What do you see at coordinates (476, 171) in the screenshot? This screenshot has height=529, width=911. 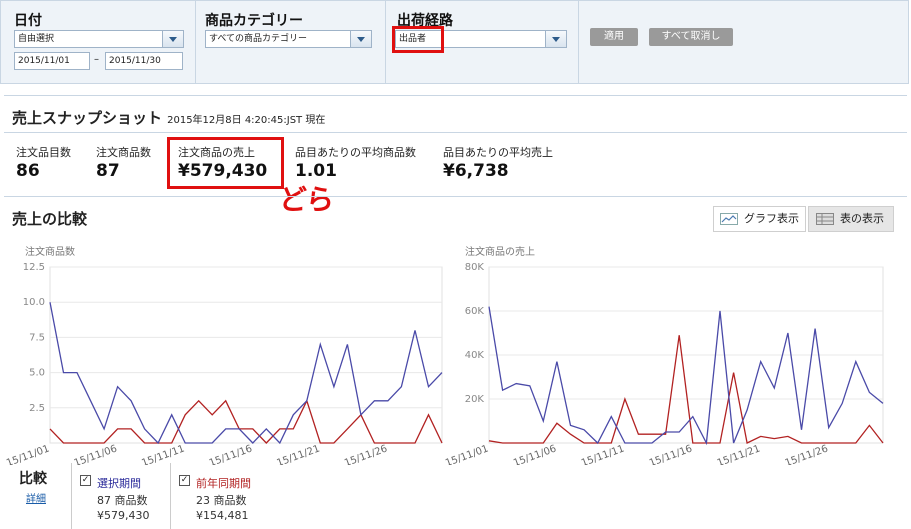 I see `metric-value-avg-sales: ¥6,738` at bounding box center [476, 171].